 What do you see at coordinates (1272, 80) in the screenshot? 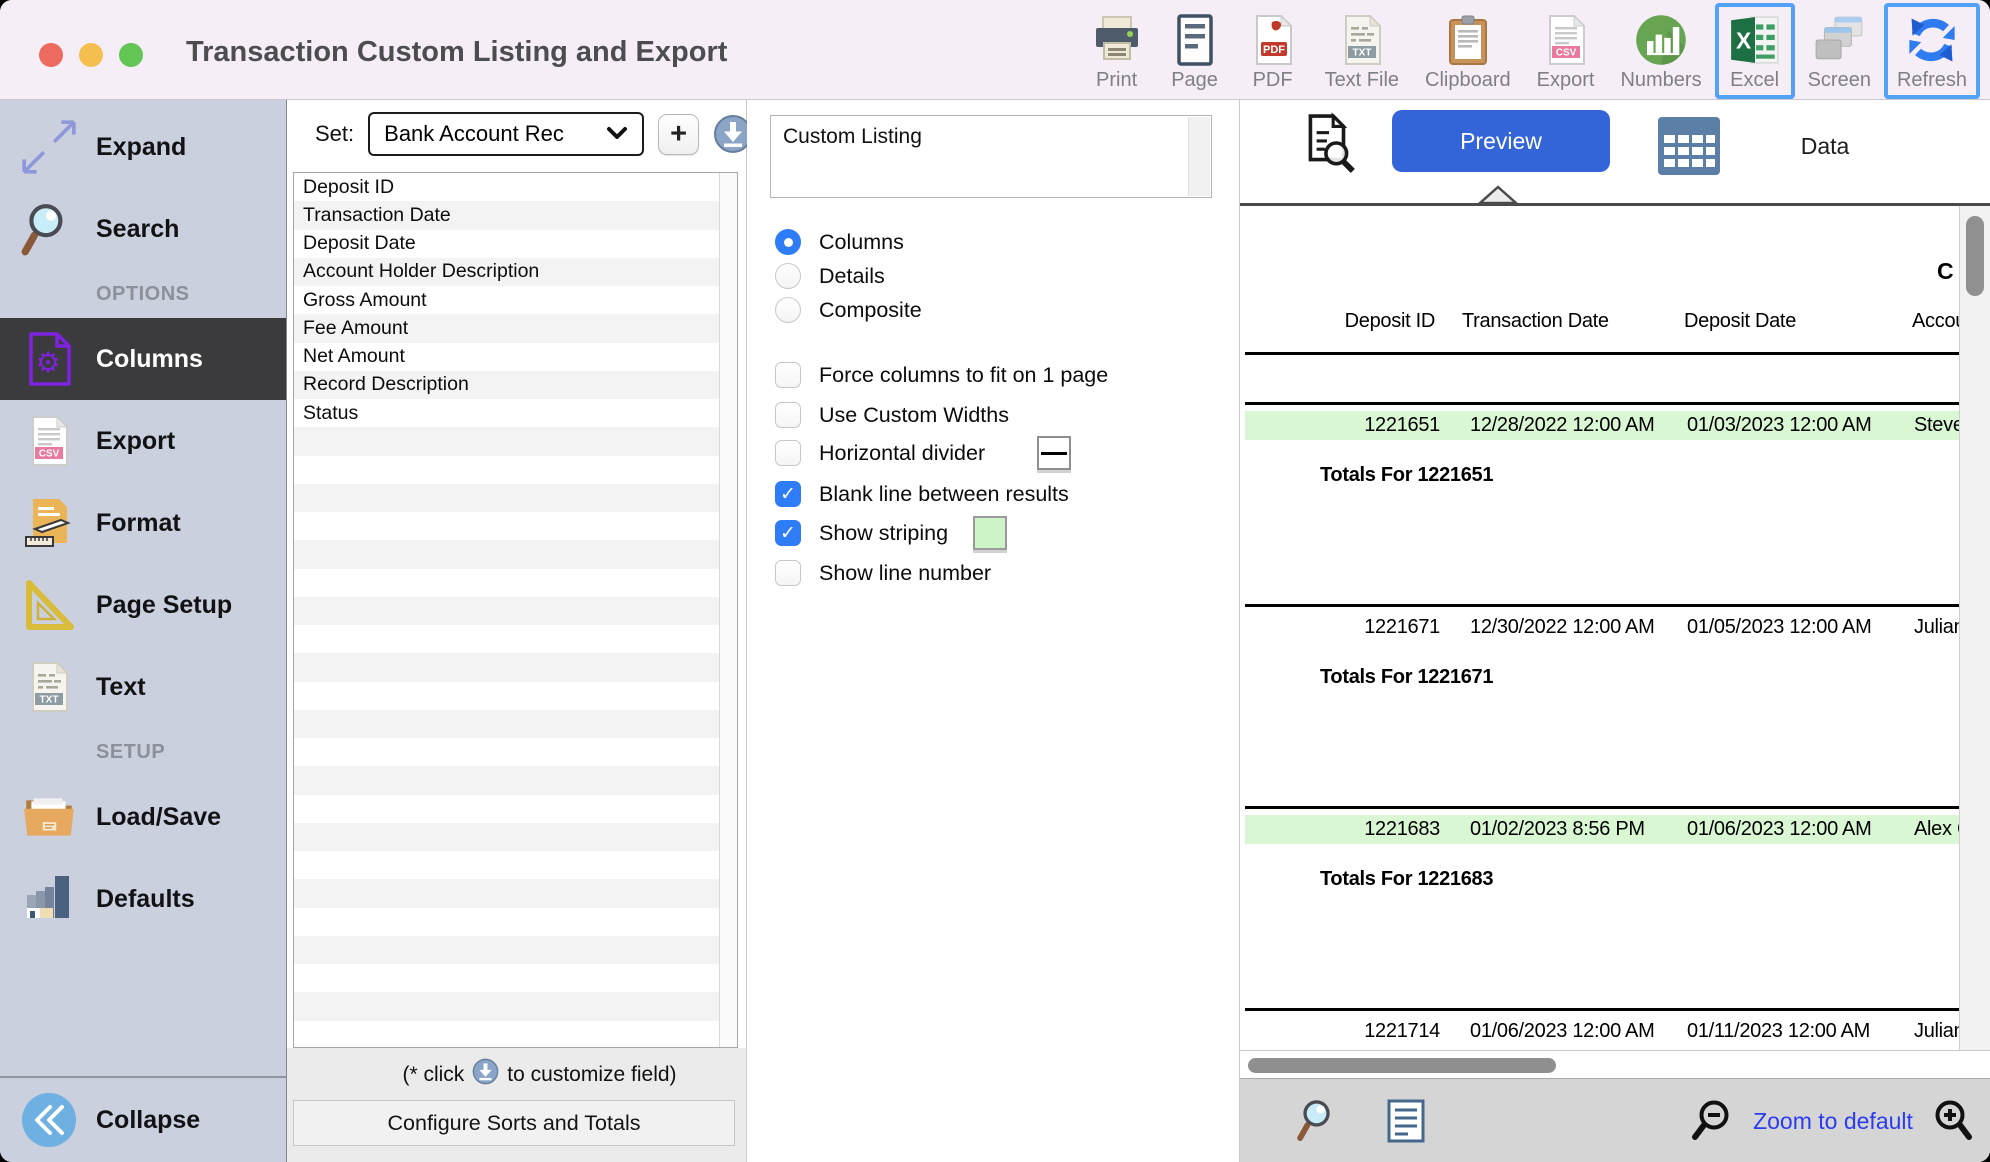
I see `toolbar-button-label: PDF` at bounding box center [1272, 80].